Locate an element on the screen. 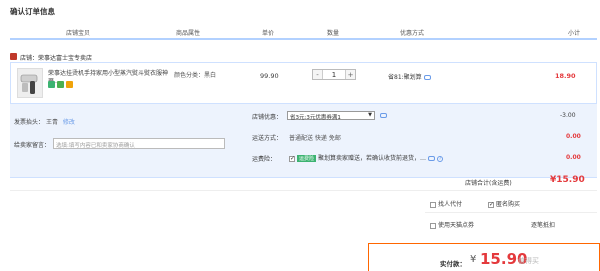 This screenshot has width=600, height=271. invoice-label: 发票抬头： is located at coordinates (29, 122).